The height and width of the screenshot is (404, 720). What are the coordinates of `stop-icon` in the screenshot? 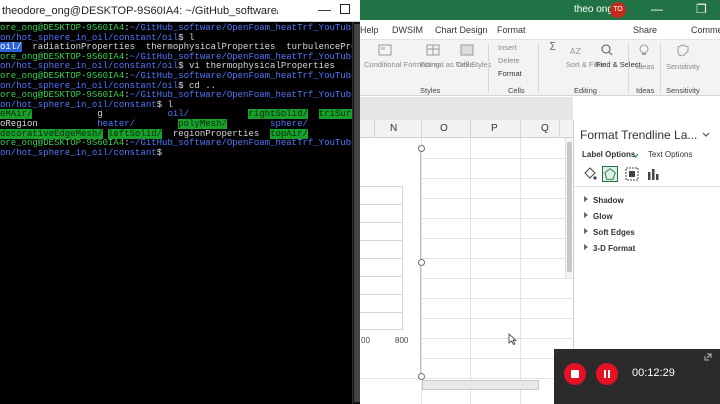 It's located at (575, 374).